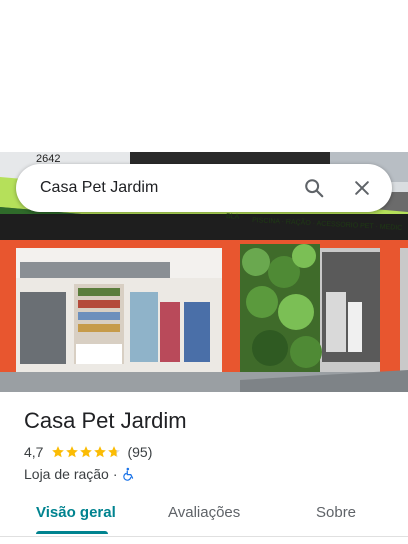  Describe the element at coordinates (153, 188) in the screenshot. I see `search-input: Casa Pet Jardim` at that location.